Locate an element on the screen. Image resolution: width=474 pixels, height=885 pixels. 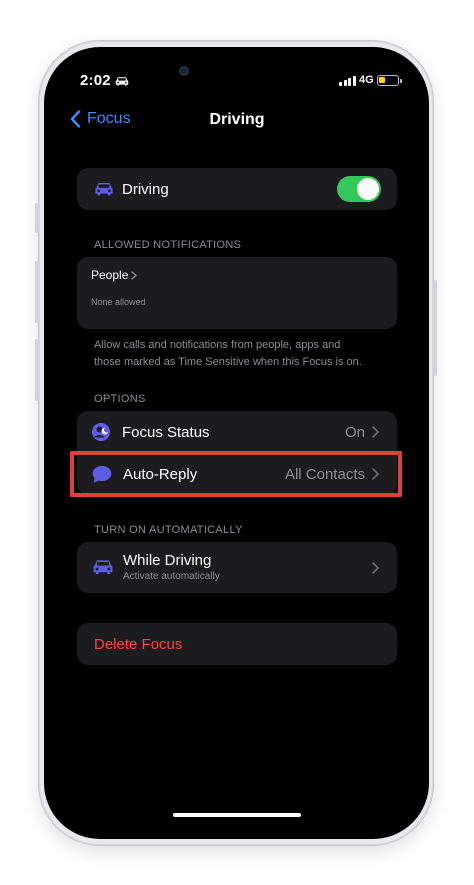
power-button is located at coordinates (435, 328).